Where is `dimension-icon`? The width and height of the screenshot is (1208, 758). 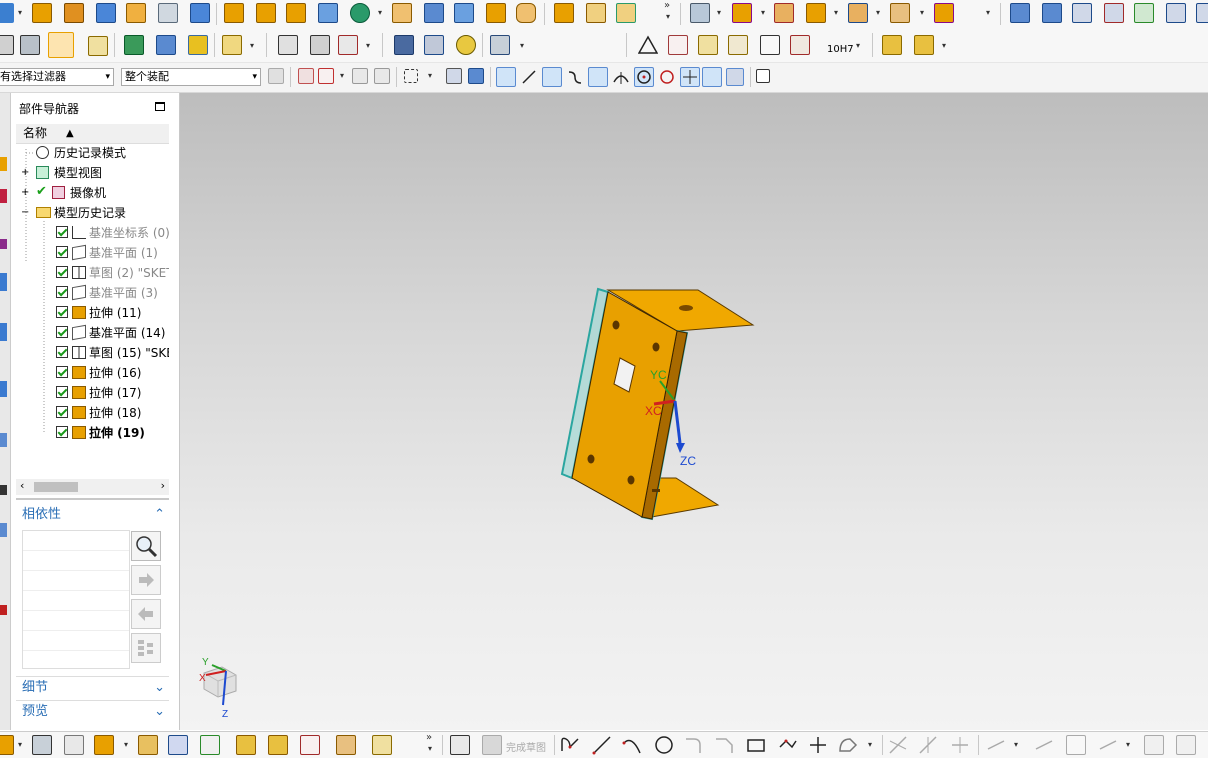 dimension-icon is located at coordinates (348, 45).